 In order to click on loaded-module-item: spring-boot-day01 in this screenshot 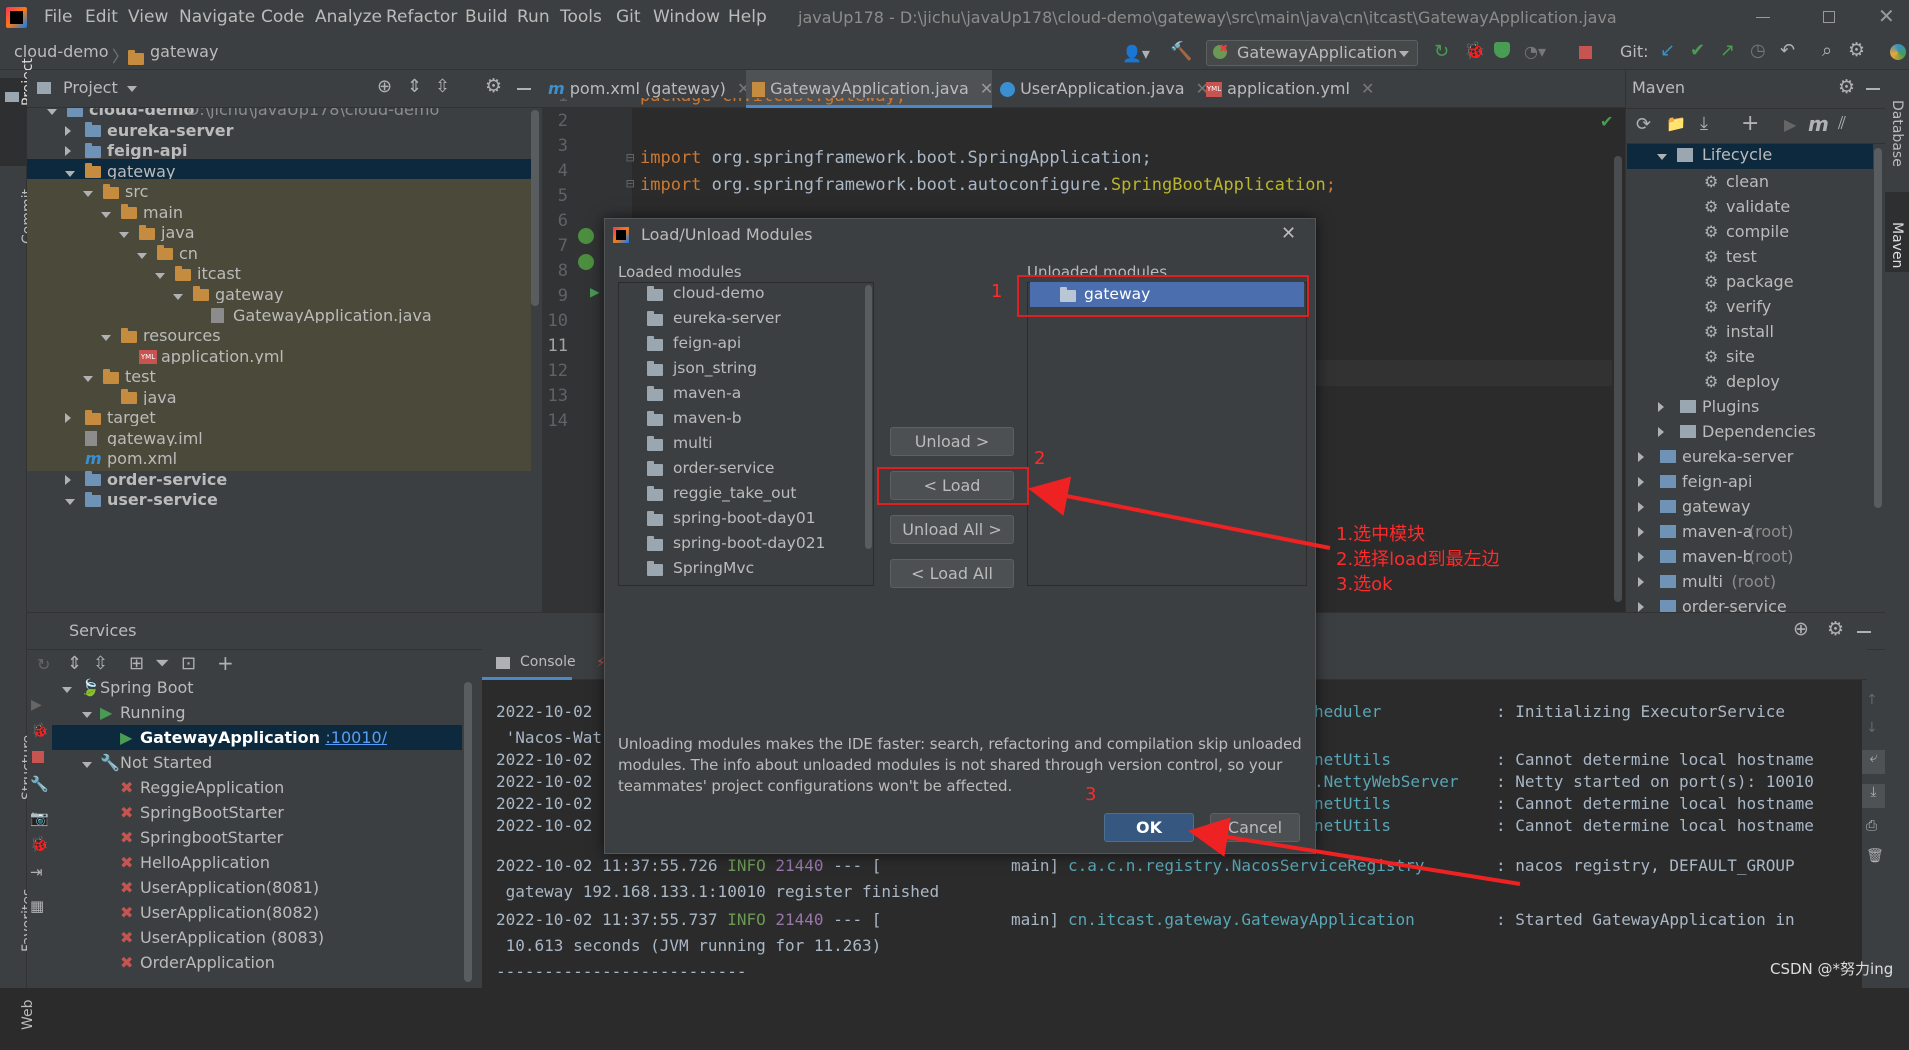, I will do `click(741, 518)`.